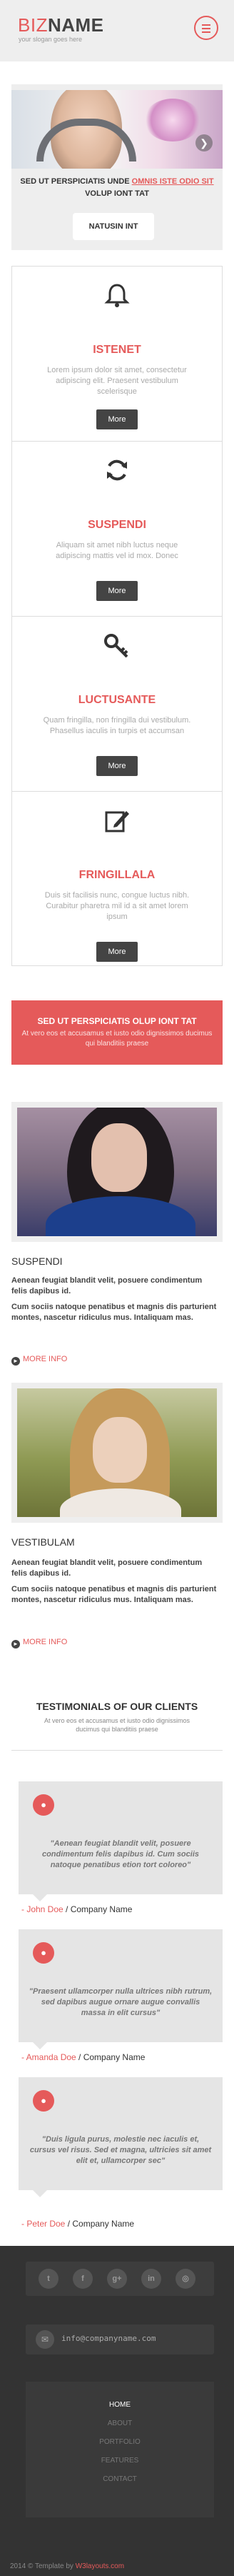  Describe the element at coordinates (113, 226) in the screenshot. I see `slide-button: NATUSIN INT` at that location.